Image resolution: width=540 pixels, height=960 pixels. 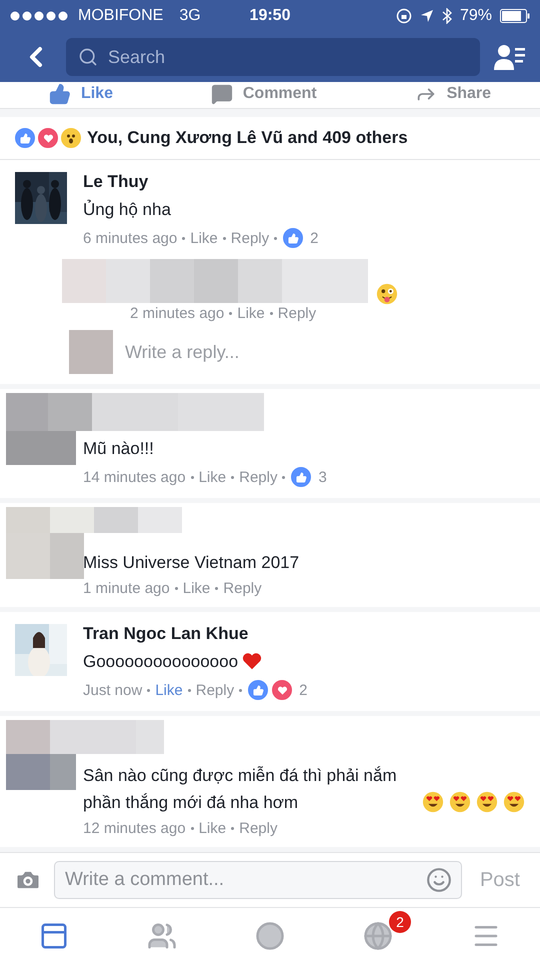 What do you see at coordinates (40, 16) in the screenshot?
I see `signal-icon` at bounding box center [40, 16].